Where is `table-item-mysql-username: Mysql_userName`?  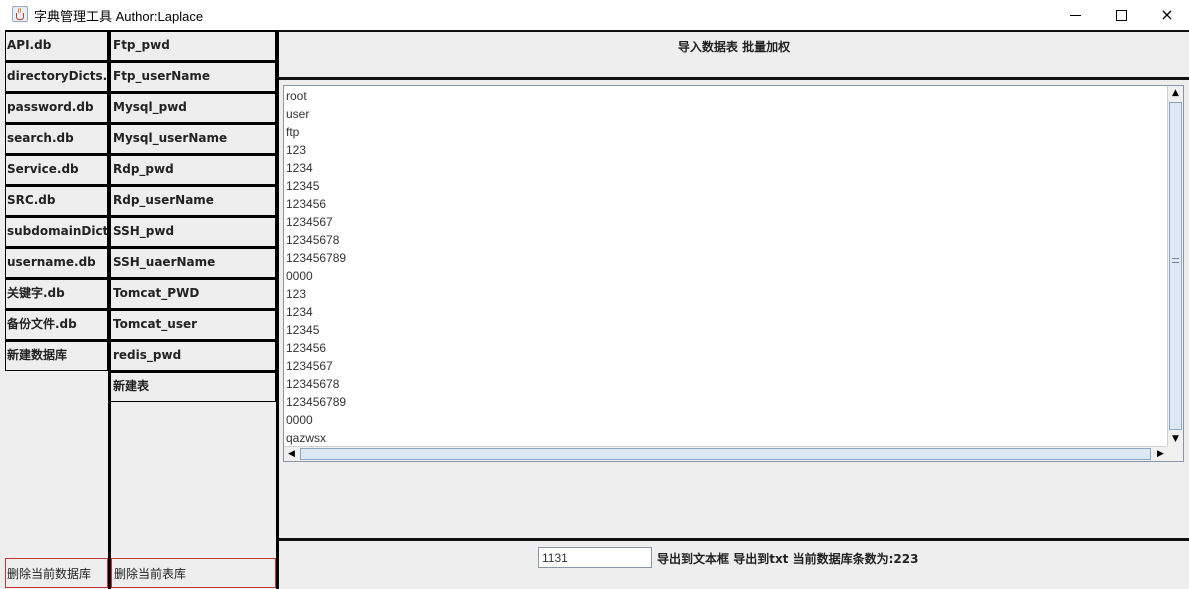
table-item-mysql-username: Mysql_userName is located at coordinates (193, 138).